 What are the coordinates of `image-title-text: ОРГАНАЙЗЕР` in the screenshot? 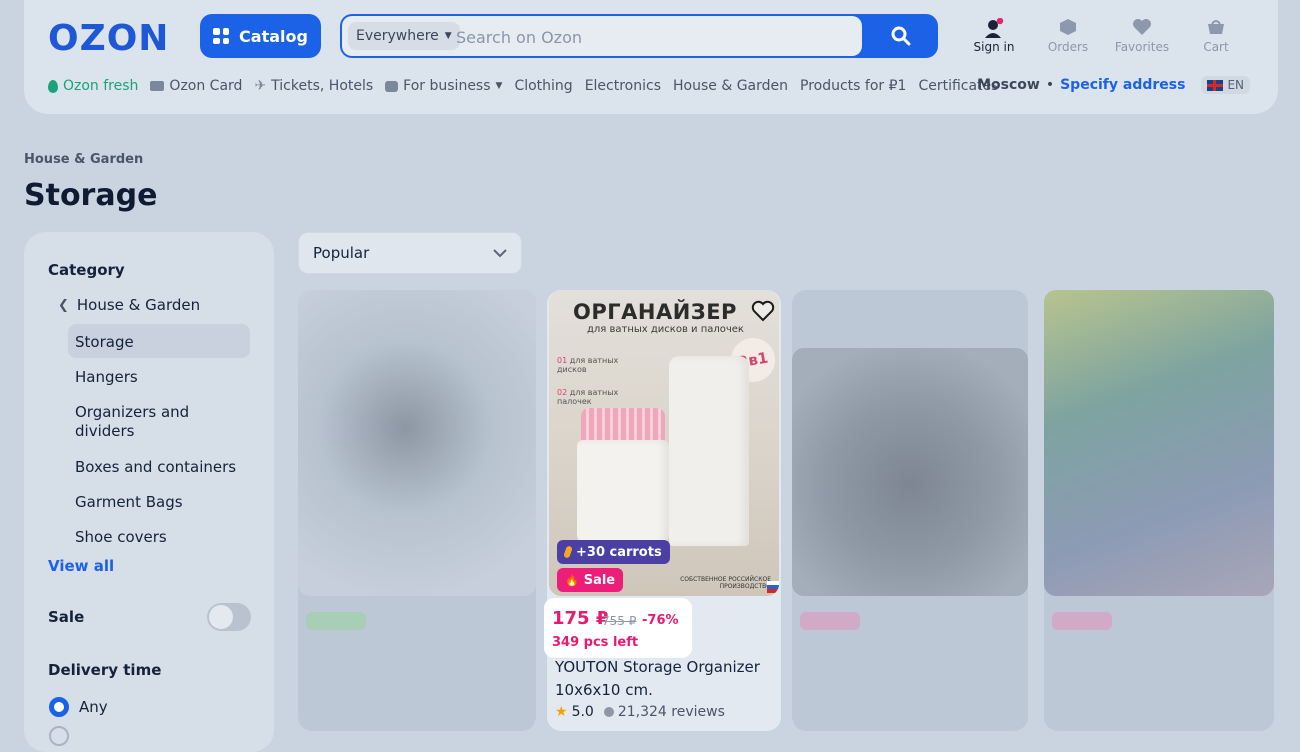 It's located at (655, 312).